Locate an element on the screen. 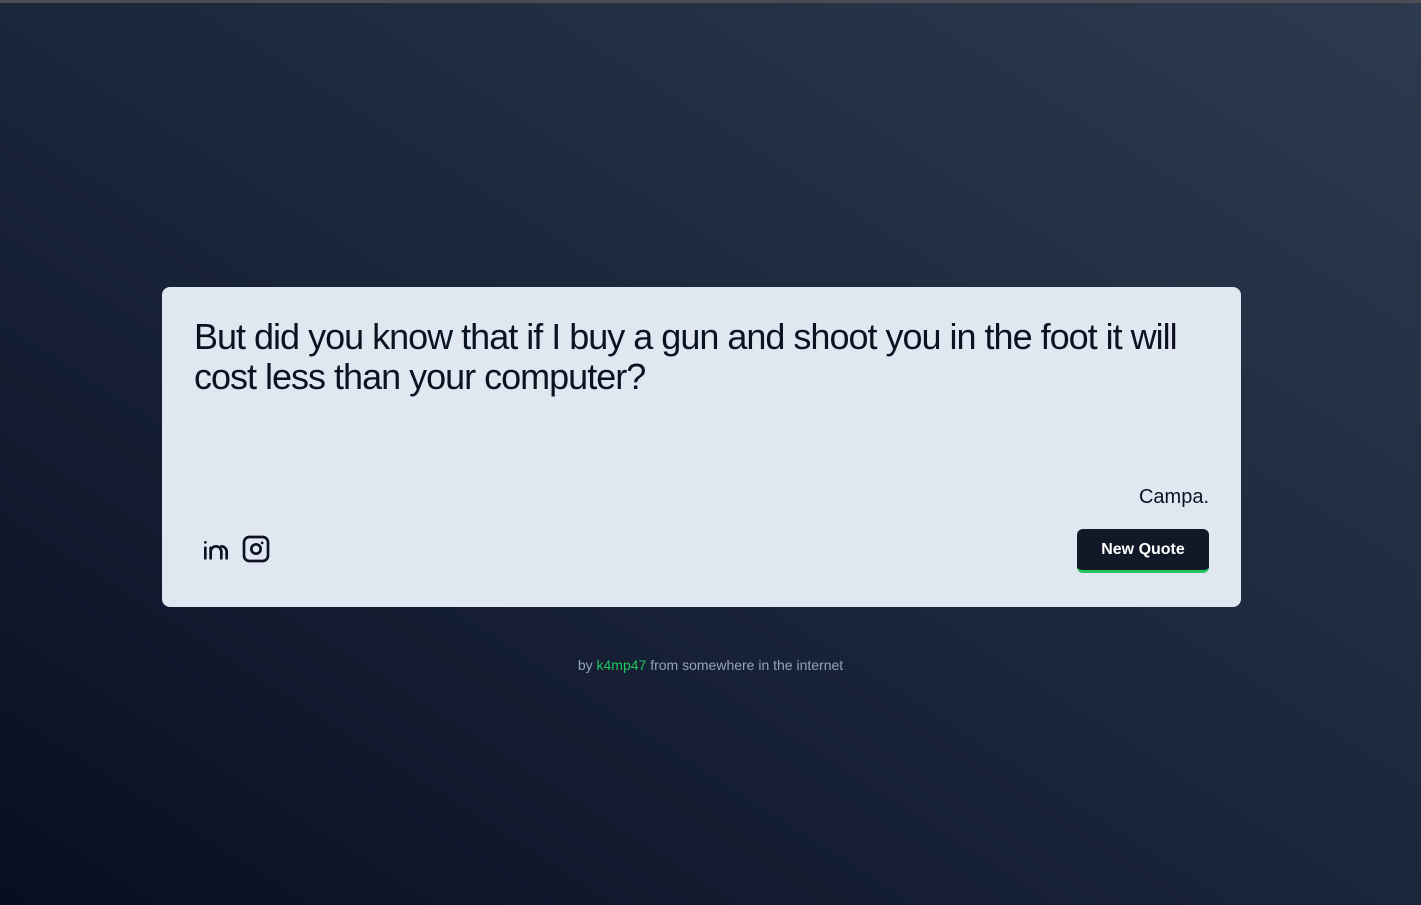 The height and width of the screenshot is (905, 1421). footer-suffix: from somewhere in the internet is located at coordinates (747, 665).